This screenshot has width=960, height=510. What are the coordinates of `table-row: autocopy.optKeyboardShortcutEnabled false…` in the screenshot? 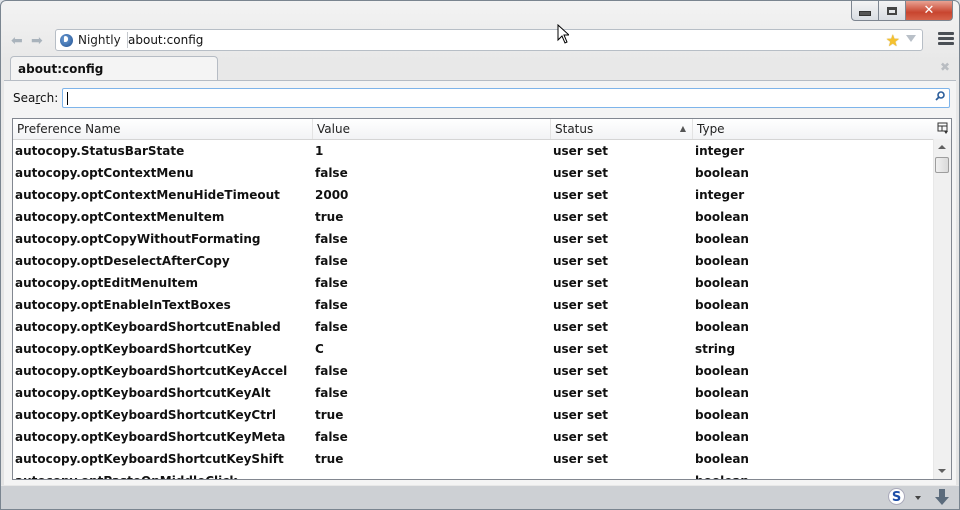 It's located at (473, 327).